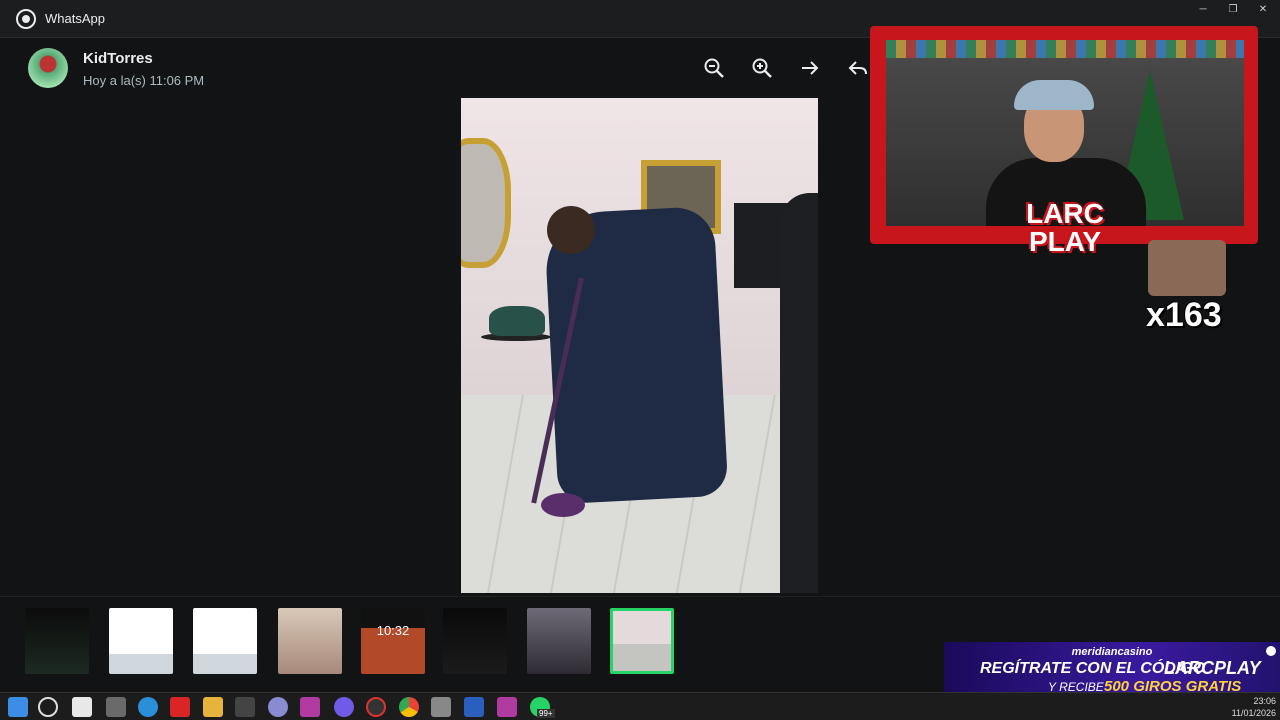 This screenshot has height=720, width=1280. What do you see at coordinates (1187, 268) in the screenshot?
I see `emote-image` at bounding box center [1187, 268].